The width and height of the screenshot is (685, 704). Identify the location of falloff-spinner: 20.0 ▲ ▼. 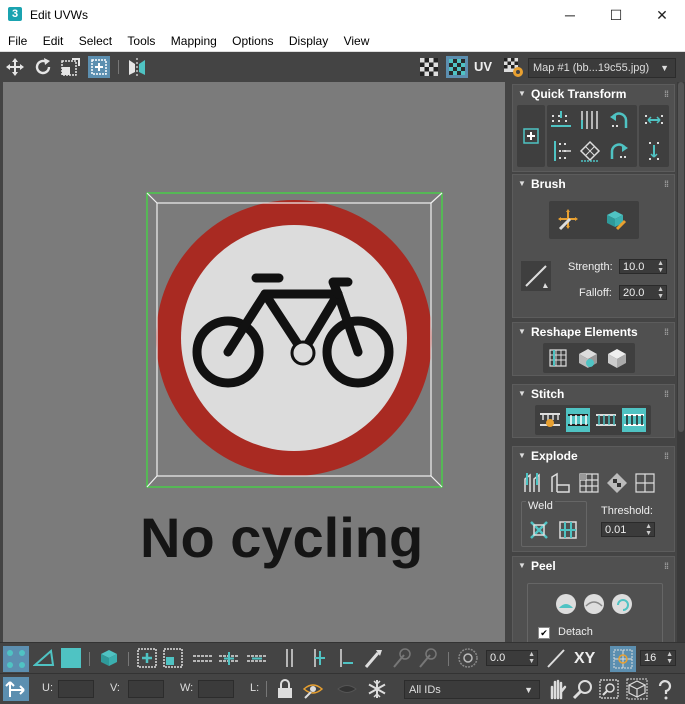
(643, 292).